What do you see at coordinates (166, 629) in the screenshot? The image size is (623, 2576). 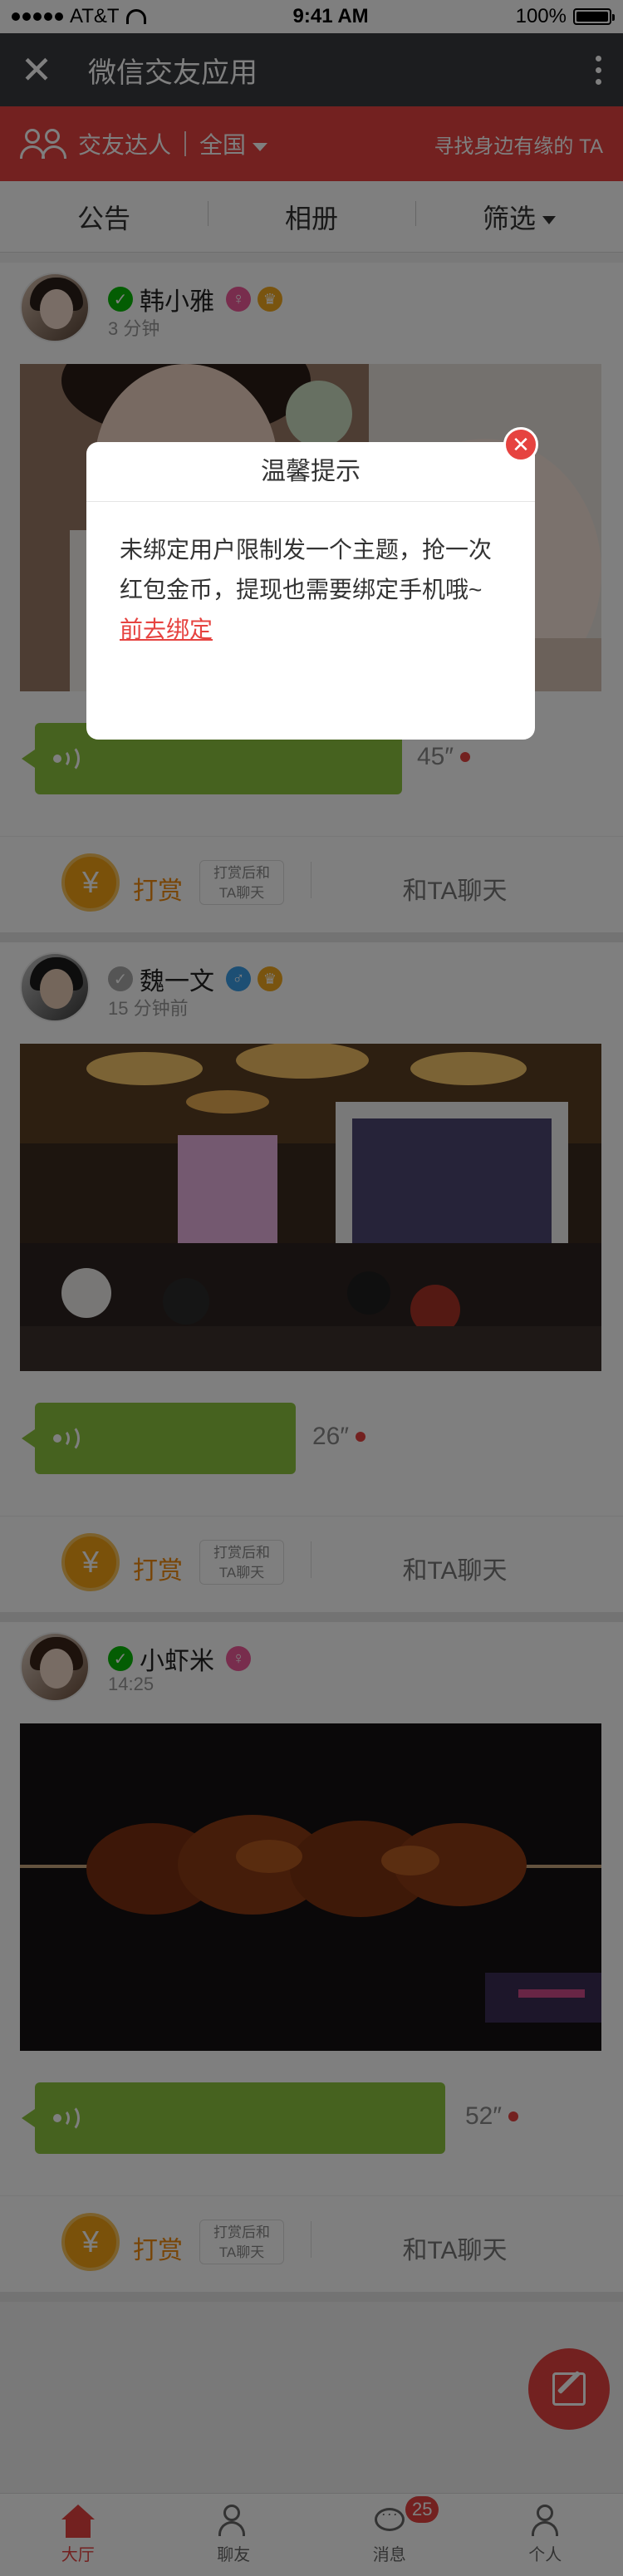 I see `bind-phone-link: 前去绑定` at bounding box center [166, 629].